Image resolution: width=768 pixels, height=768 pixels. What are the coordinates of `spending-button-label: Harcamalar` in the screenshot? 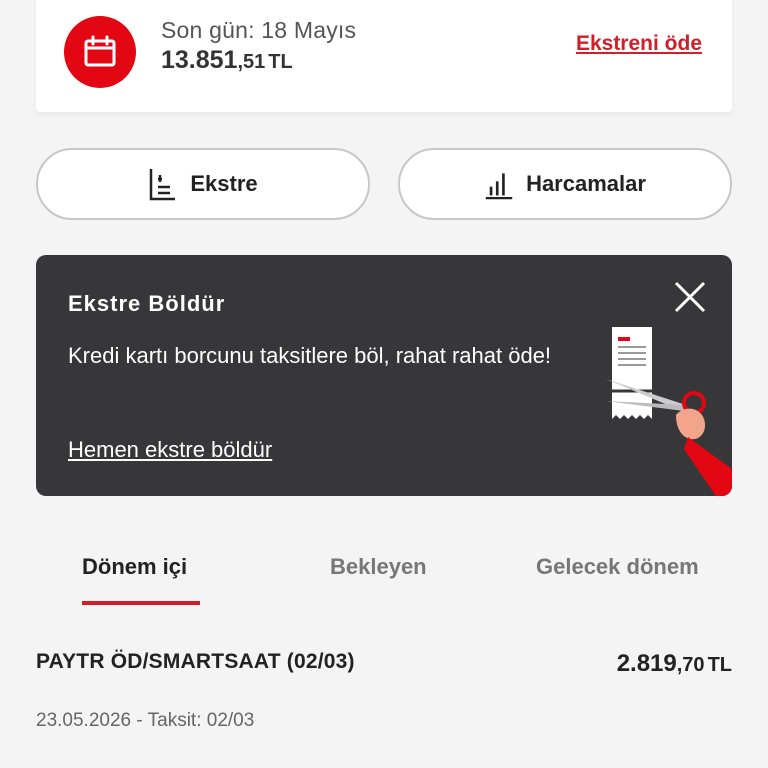 It's located at (586, 183).